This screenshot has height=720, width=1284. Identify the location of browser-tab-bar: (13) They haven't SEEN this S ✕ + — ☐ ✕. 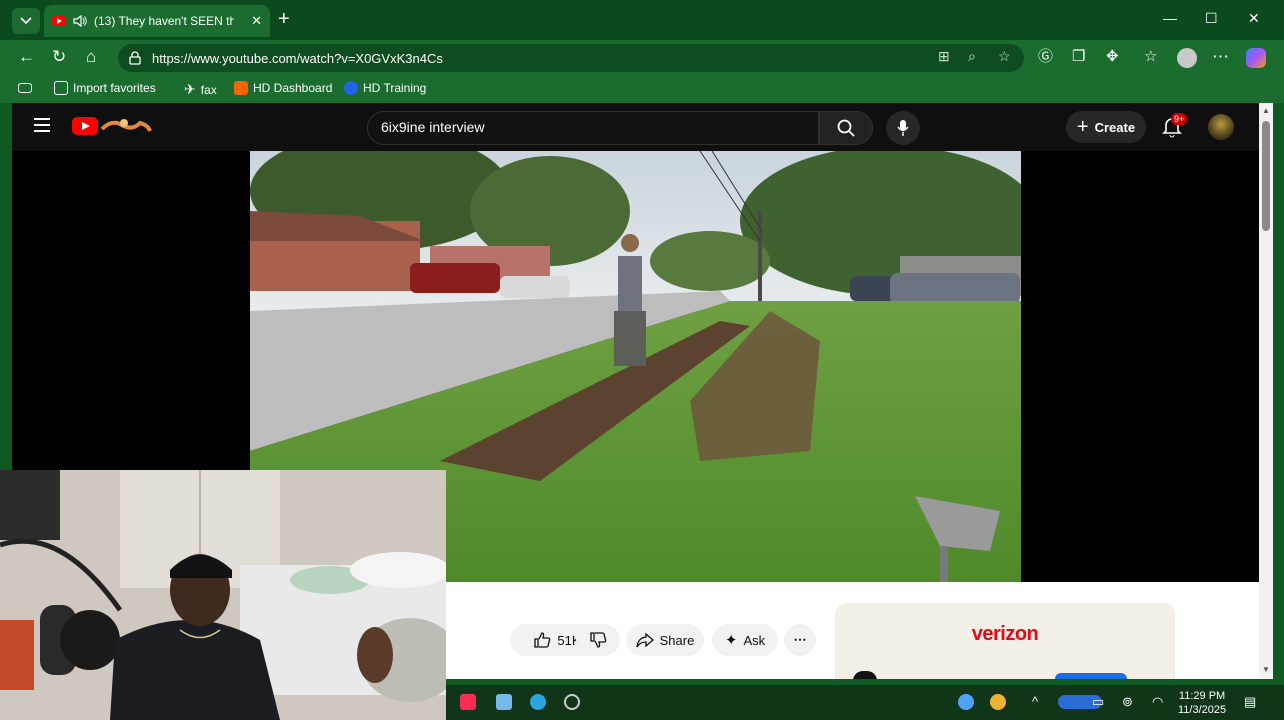
(642, 20).